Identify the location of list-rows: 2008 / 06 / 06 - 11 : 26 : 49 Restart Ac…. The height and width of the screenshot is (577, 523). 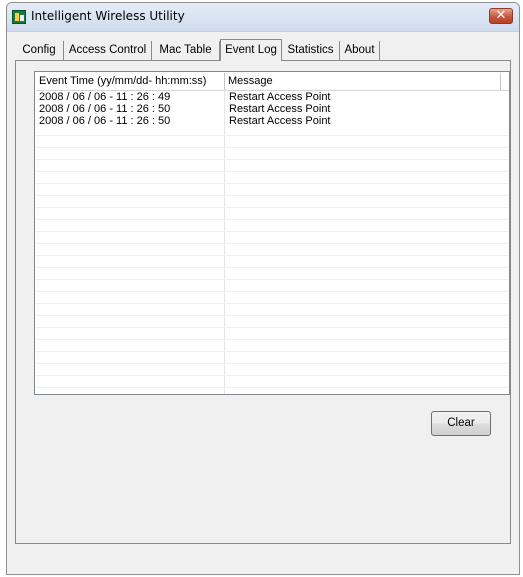
(272, 109).